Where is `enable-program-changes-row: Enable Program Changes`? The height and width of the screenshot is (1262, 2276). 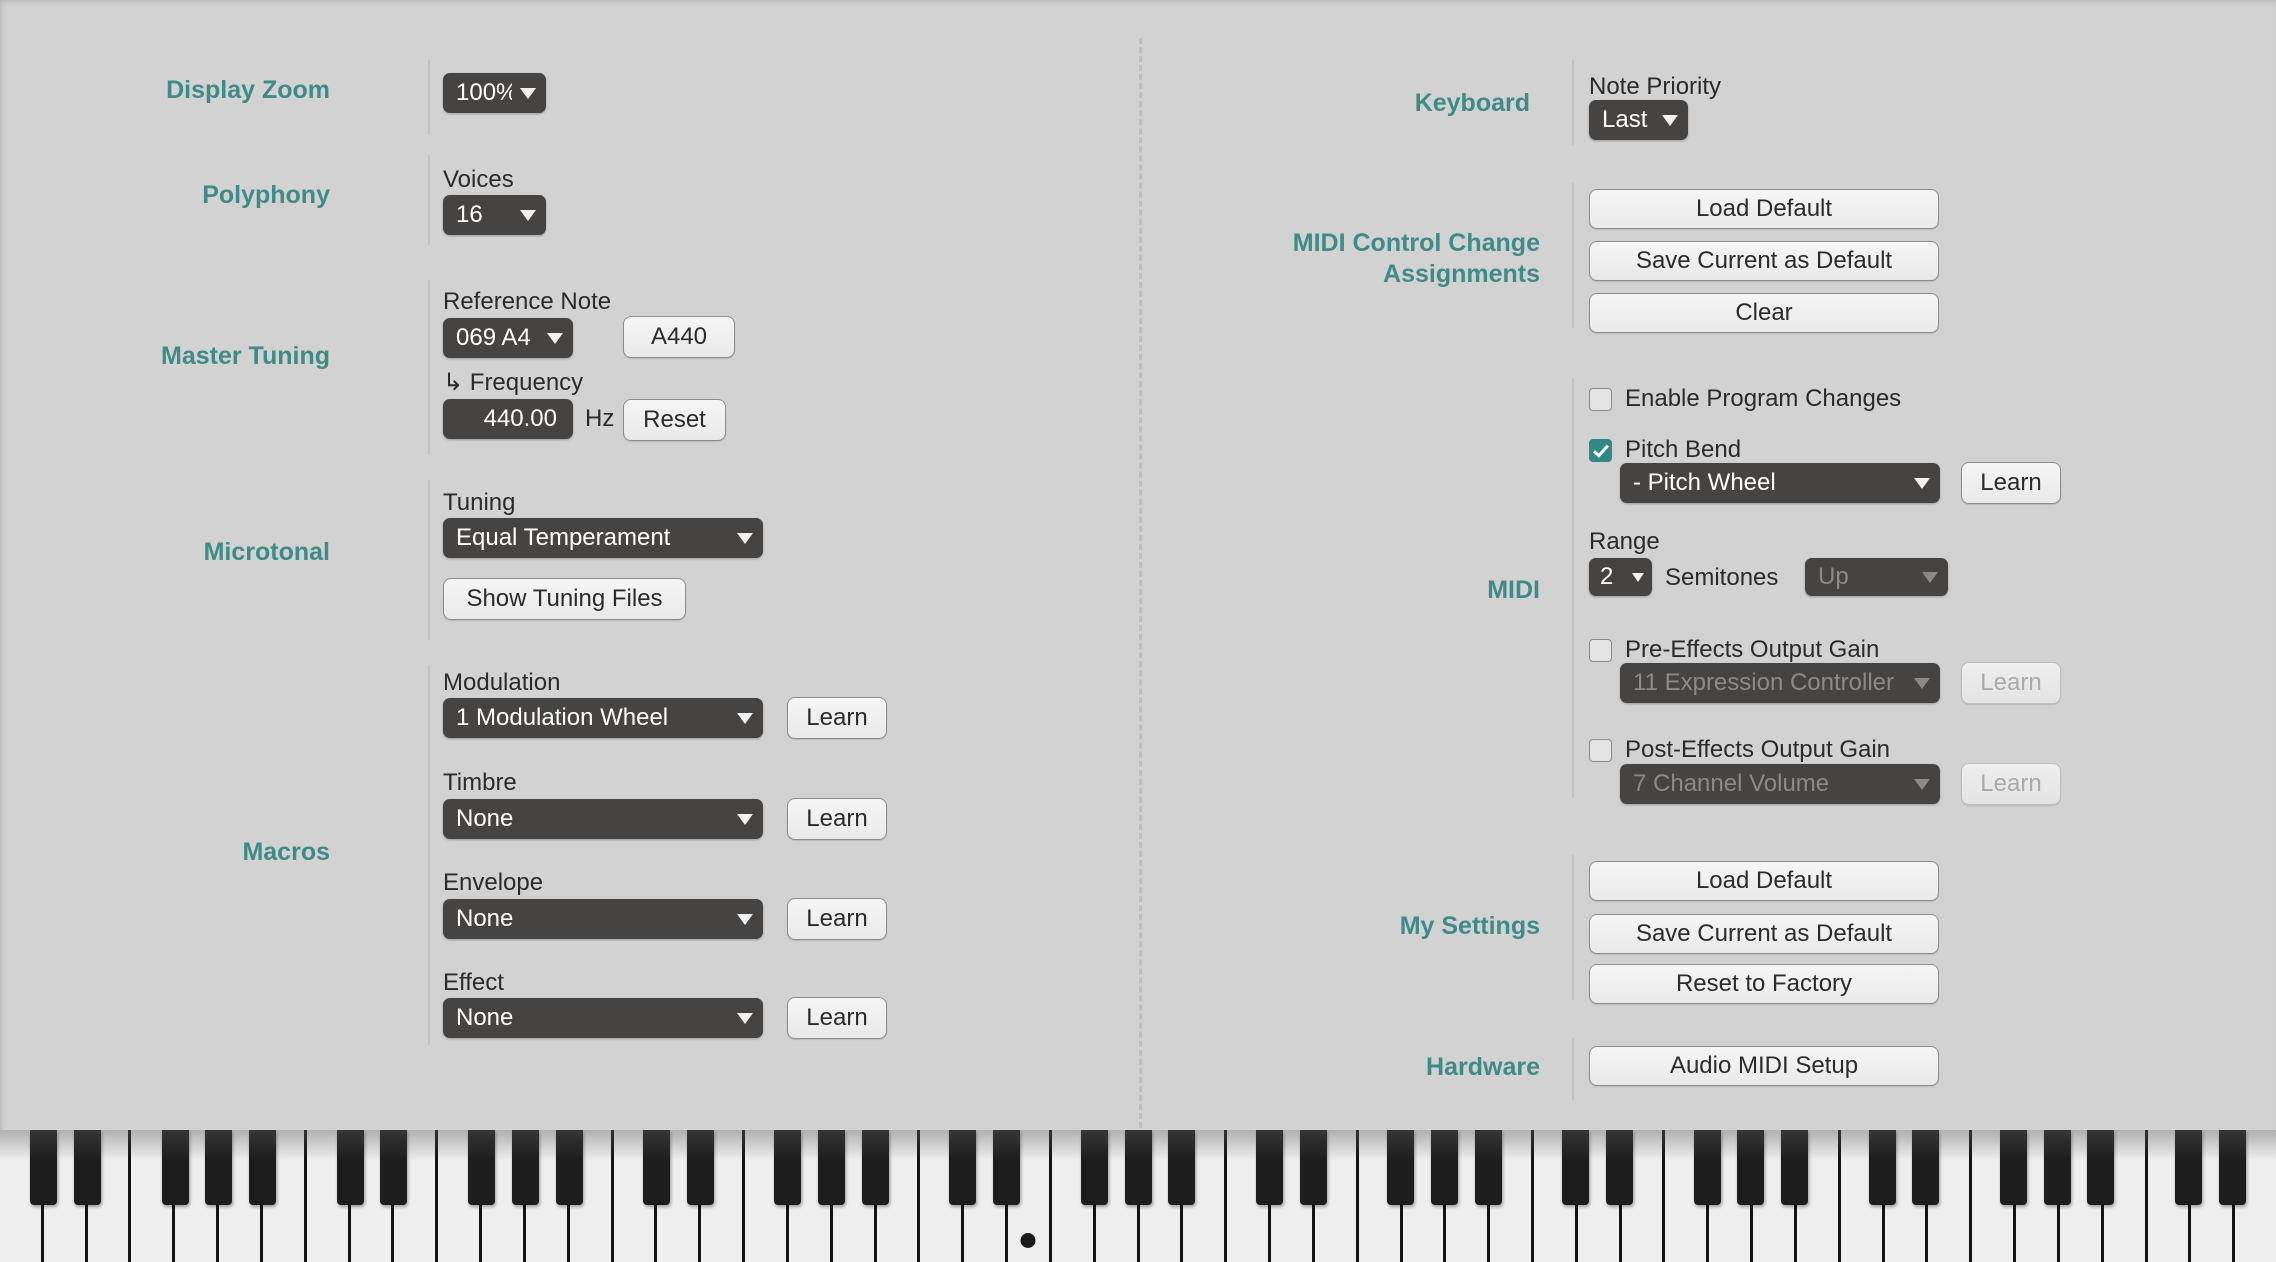
enable-program-changes-row: Enable Program Changes is located at coordinates (1745, 399).